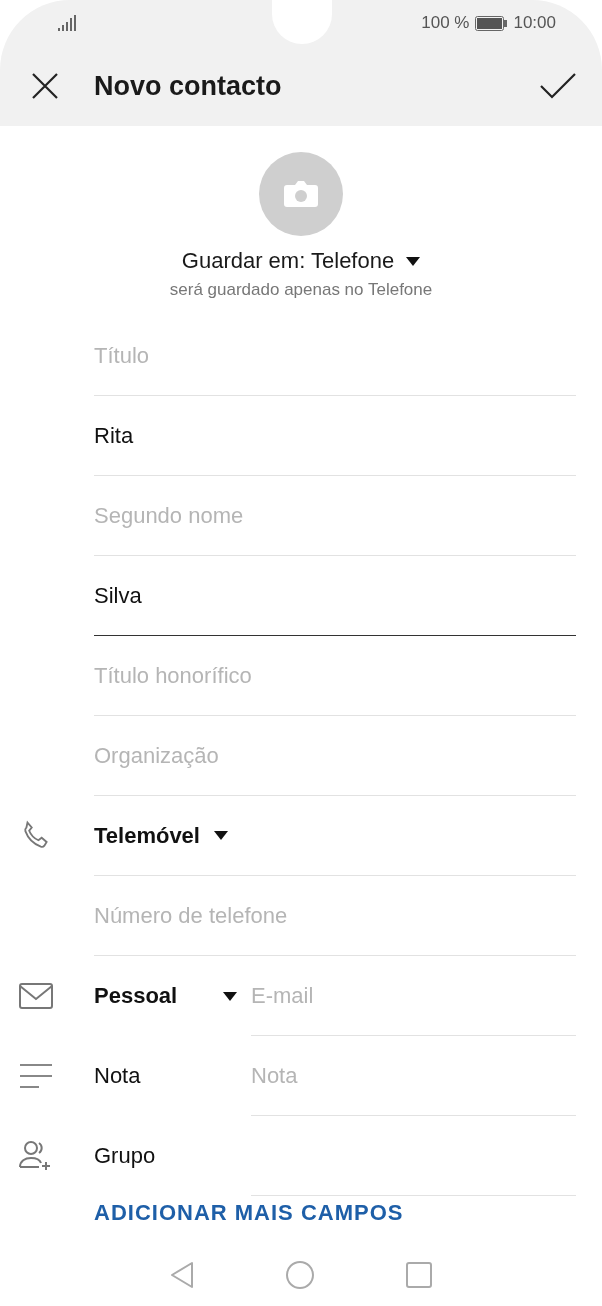 Image resolution: width=602 pixels, height=1306 pixels. Describe the element at coordinates (45, 86) in the screenshot. I see `close-button` at that location.